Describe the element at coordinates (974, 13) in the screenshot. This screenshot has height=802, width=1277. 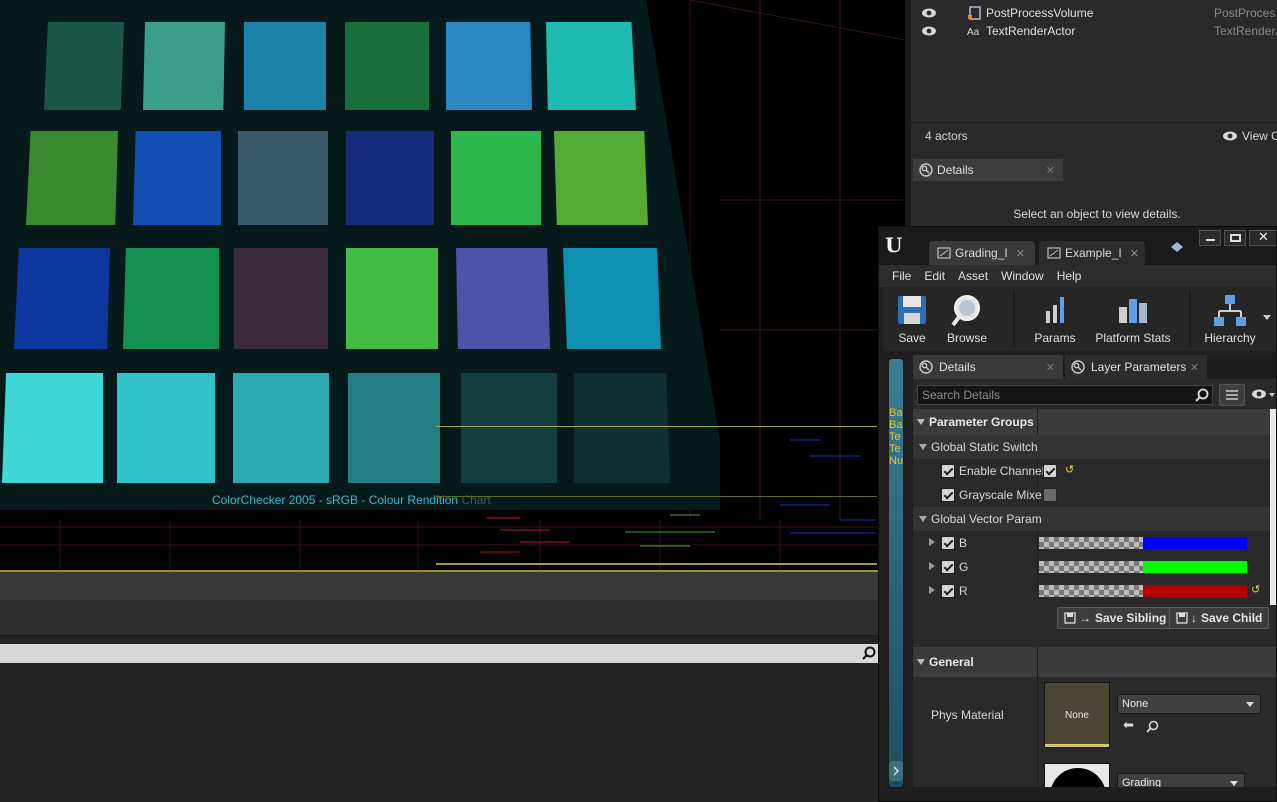
I see `post-process-volume-icon` at that location.